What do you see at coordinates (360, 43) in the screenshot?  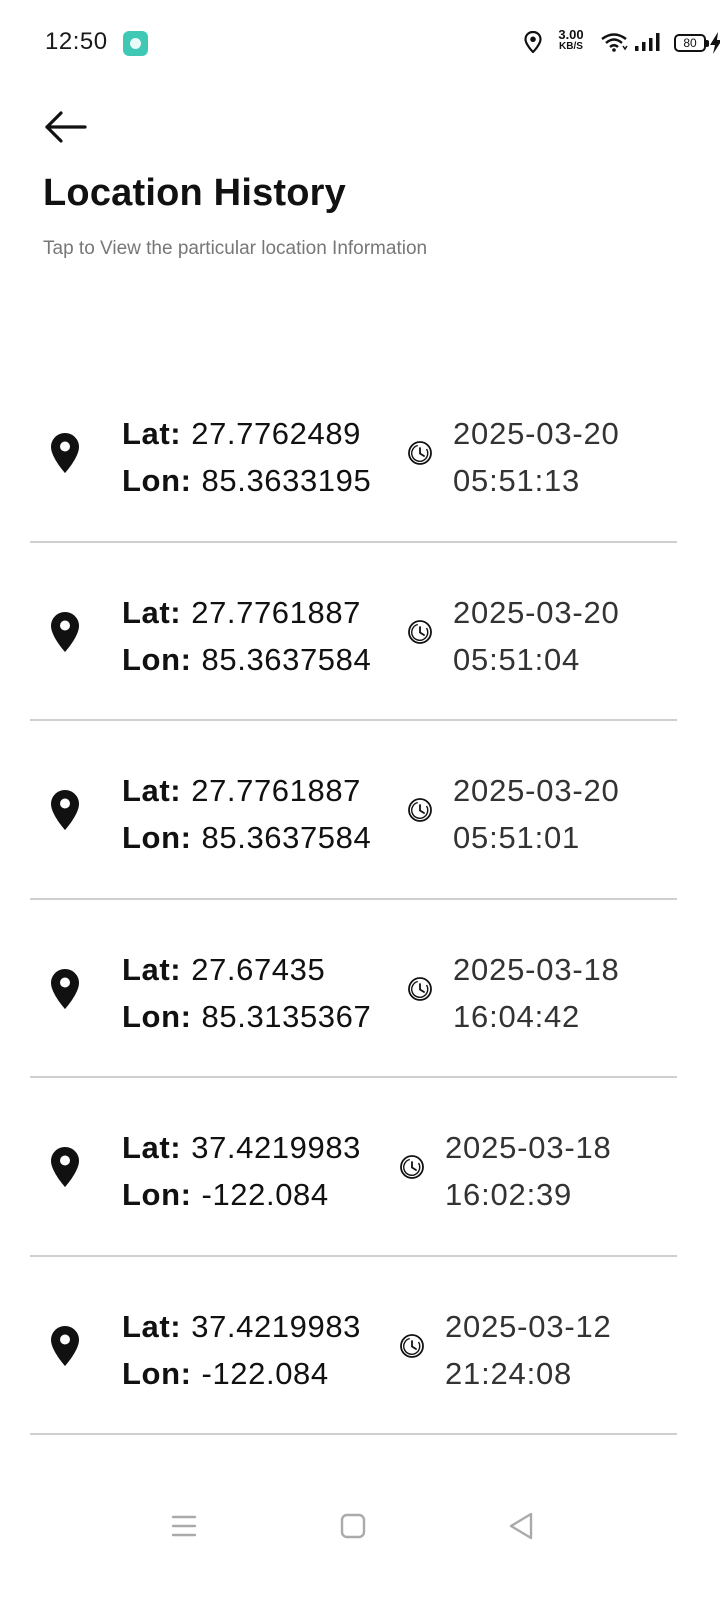 I see `status-bar: 12:50 3.00 KB/S 80` at bounding box center [360, 43].